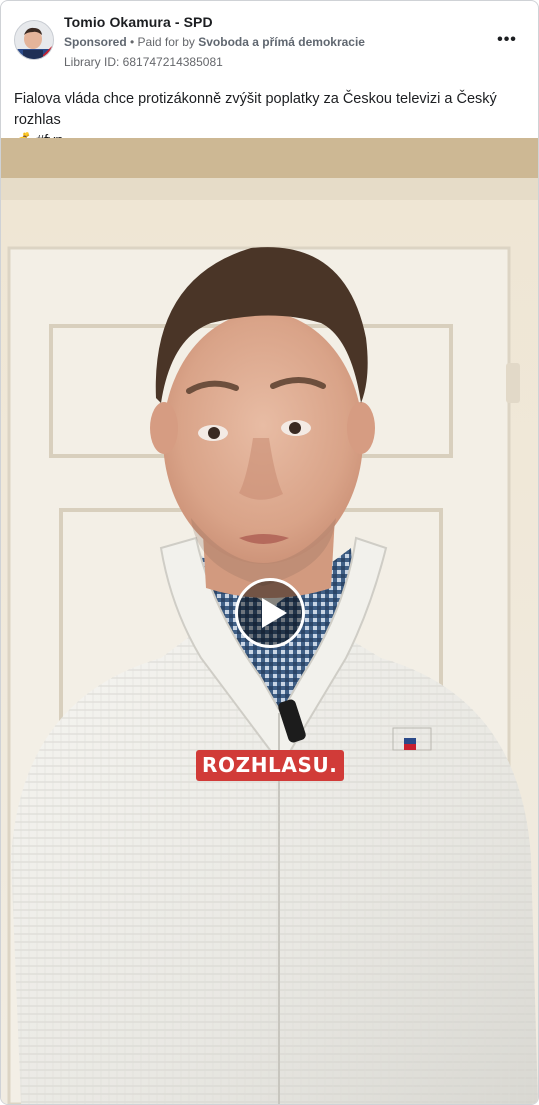 The image size is (539, 1105). What do you see at coordinates (270, 765) in the screenshot?
I see `video-subtitle: ROZHLASU.` at bounding box center [270, 765].